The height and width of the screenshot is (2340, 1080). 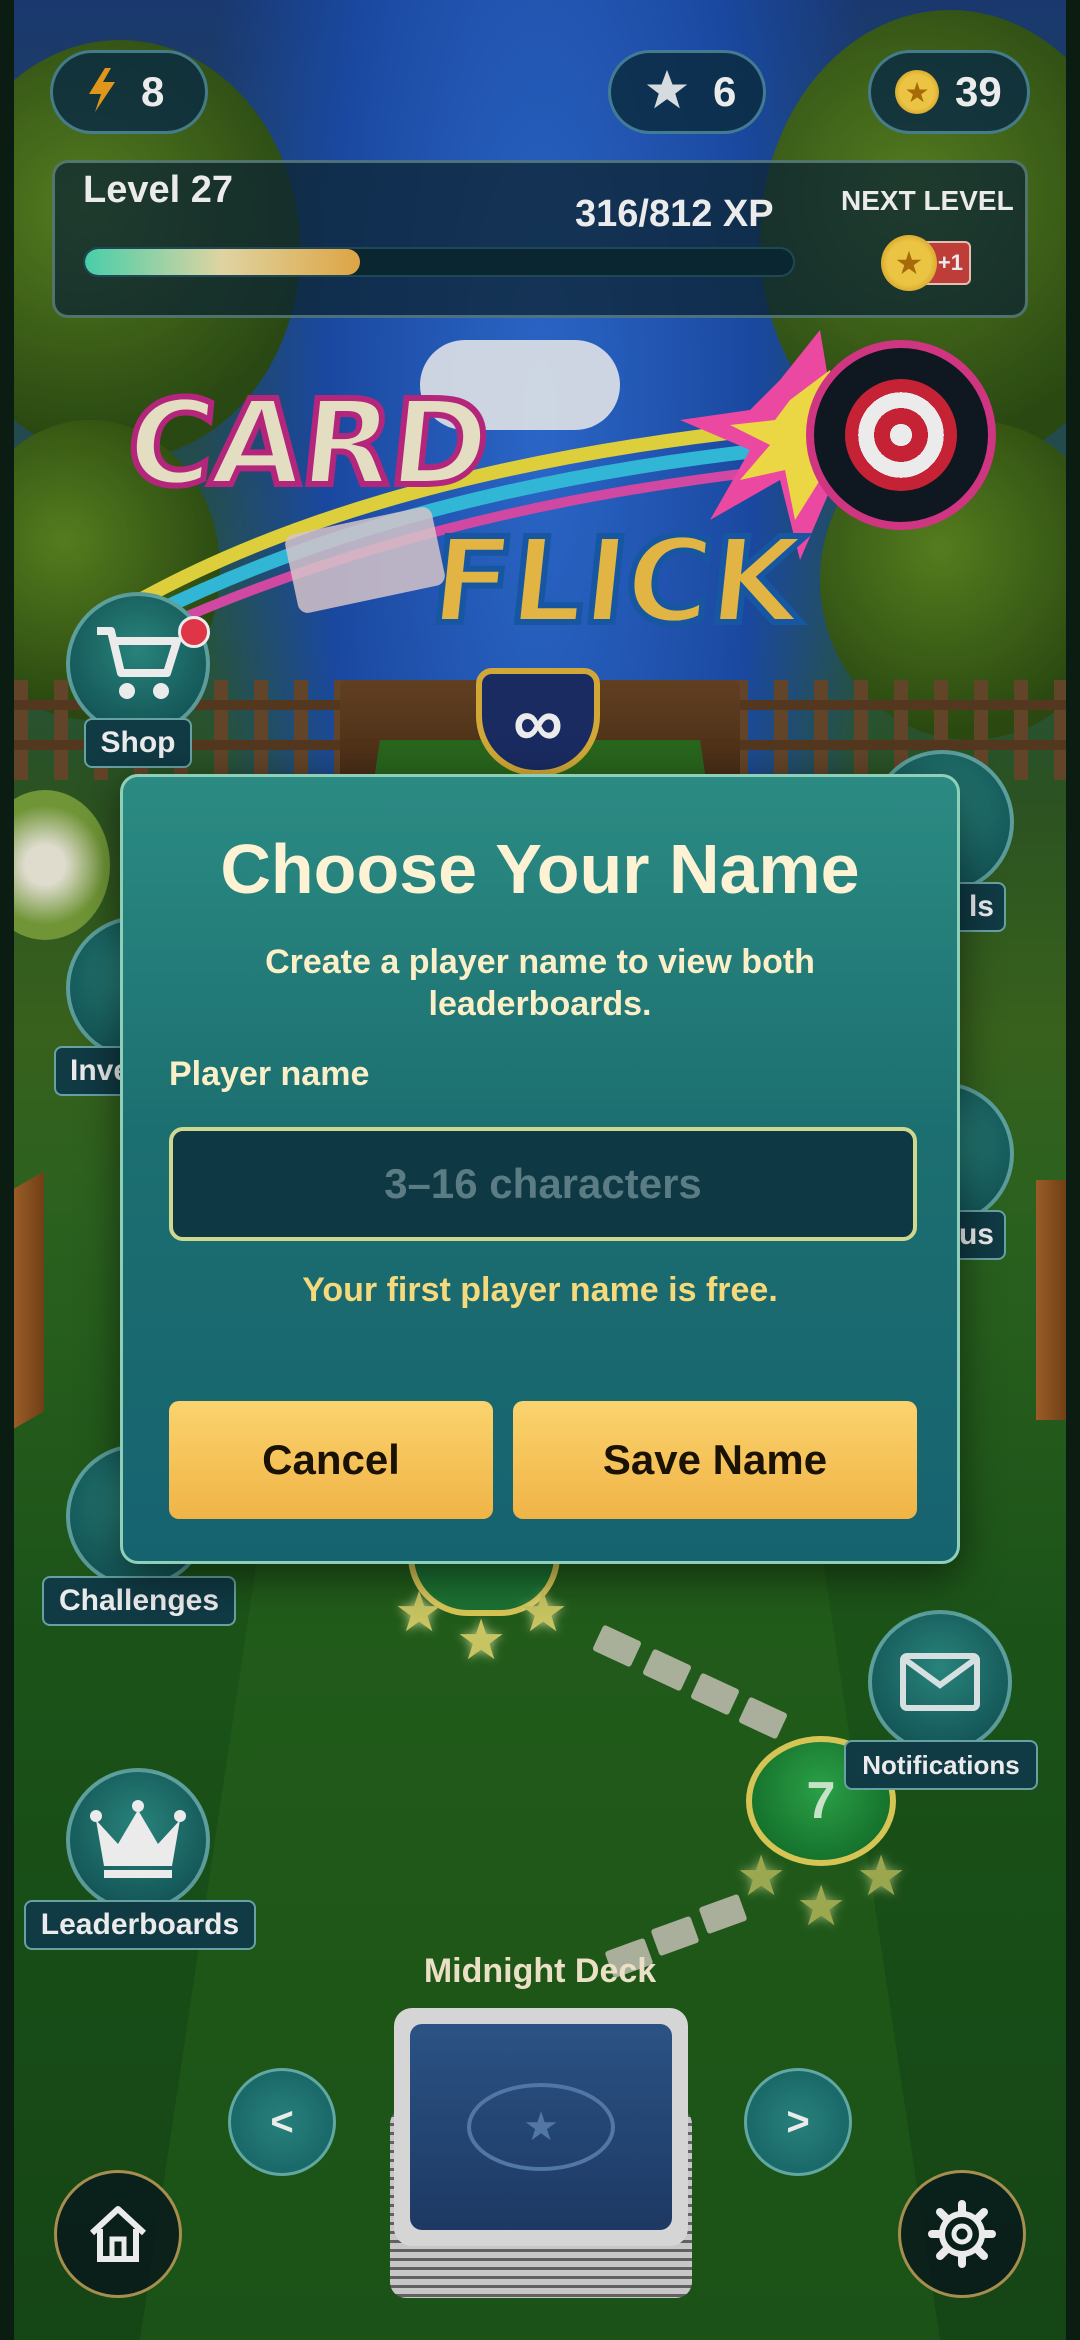 I want to click on player-name-input, so click(x=543, y=1184).